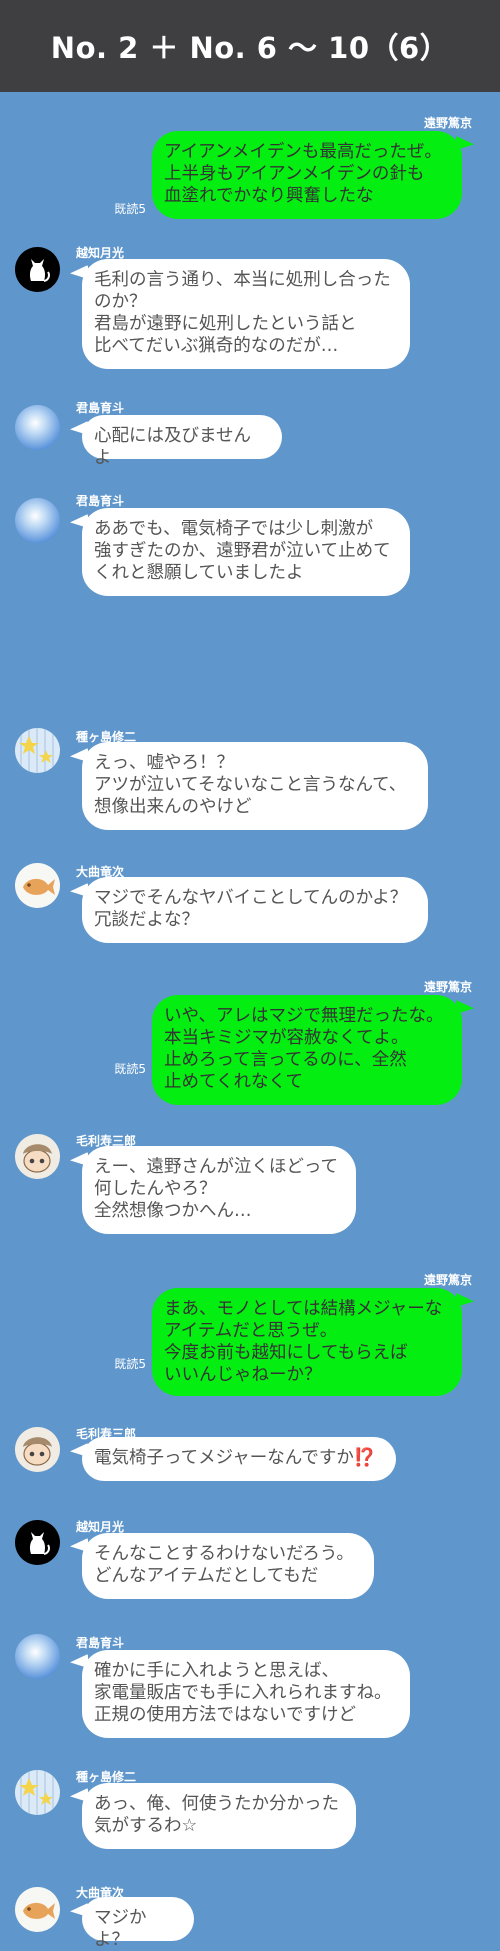 The image size is (500, 1951). I want to click on message-bubble: そんなことするわけないだろう。 どんなアイテムだとしてもだ, so click(228, 1566).